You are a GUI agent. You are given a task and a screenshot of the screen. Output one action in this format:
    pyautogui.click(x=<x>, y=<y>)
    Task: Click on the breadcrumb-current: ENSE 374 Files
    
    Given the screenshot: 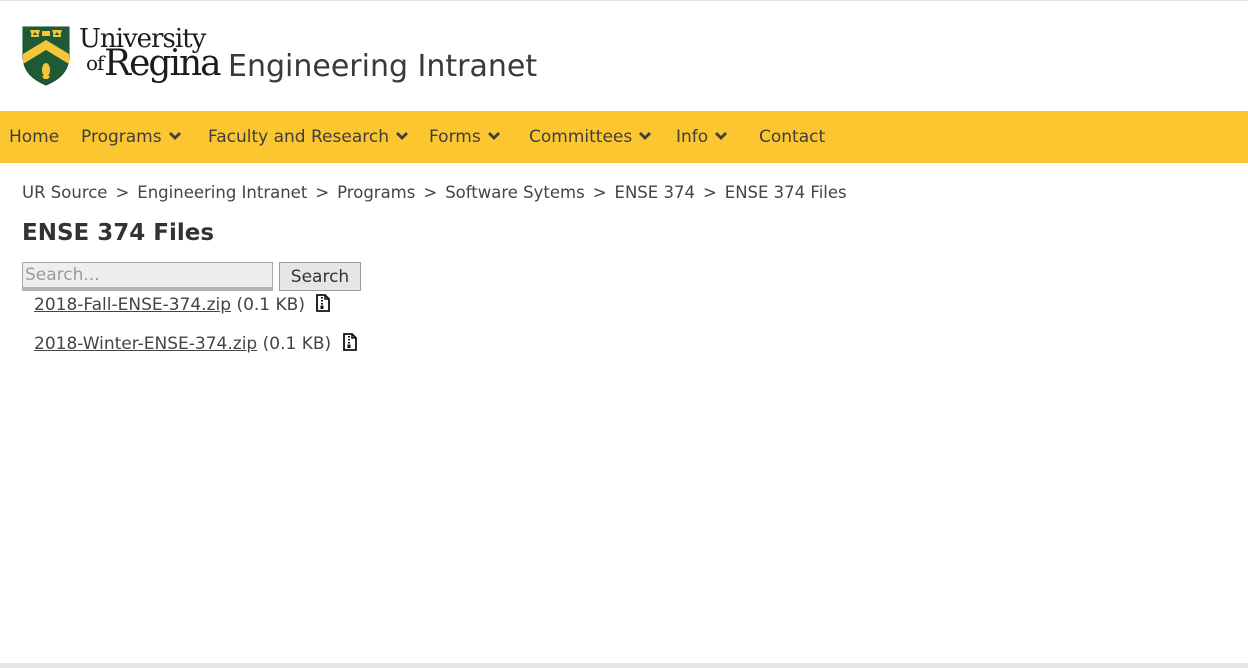 What is the action you would take?
    pyautogui.click(x=785, y=192)
    